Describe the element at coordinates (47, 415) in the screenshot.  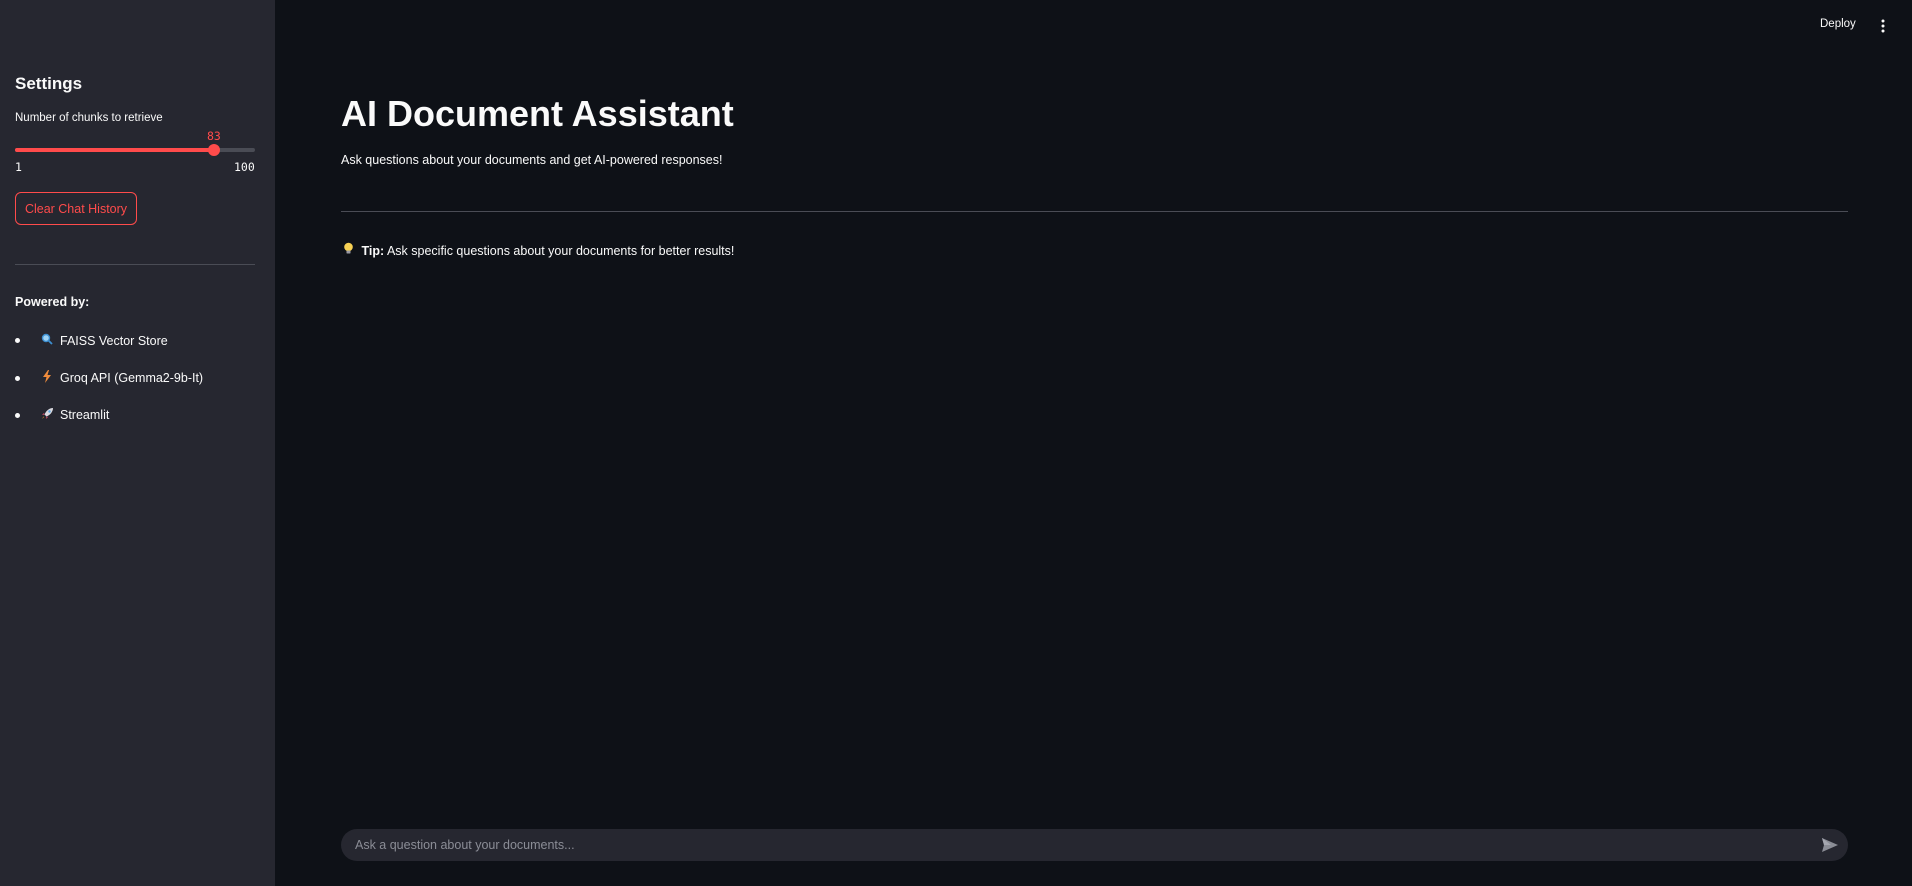
I see `rocket-icon` at that location.